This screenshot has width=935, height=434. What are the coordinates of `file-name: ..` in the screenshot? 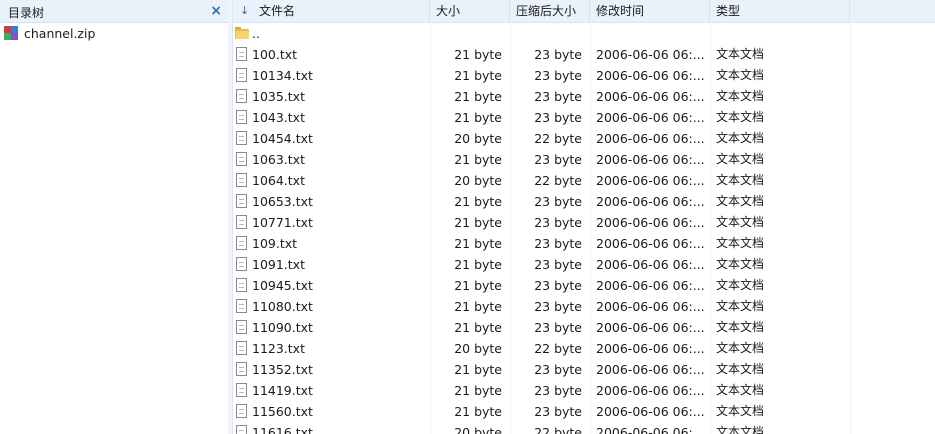 It's located at (256, 33).